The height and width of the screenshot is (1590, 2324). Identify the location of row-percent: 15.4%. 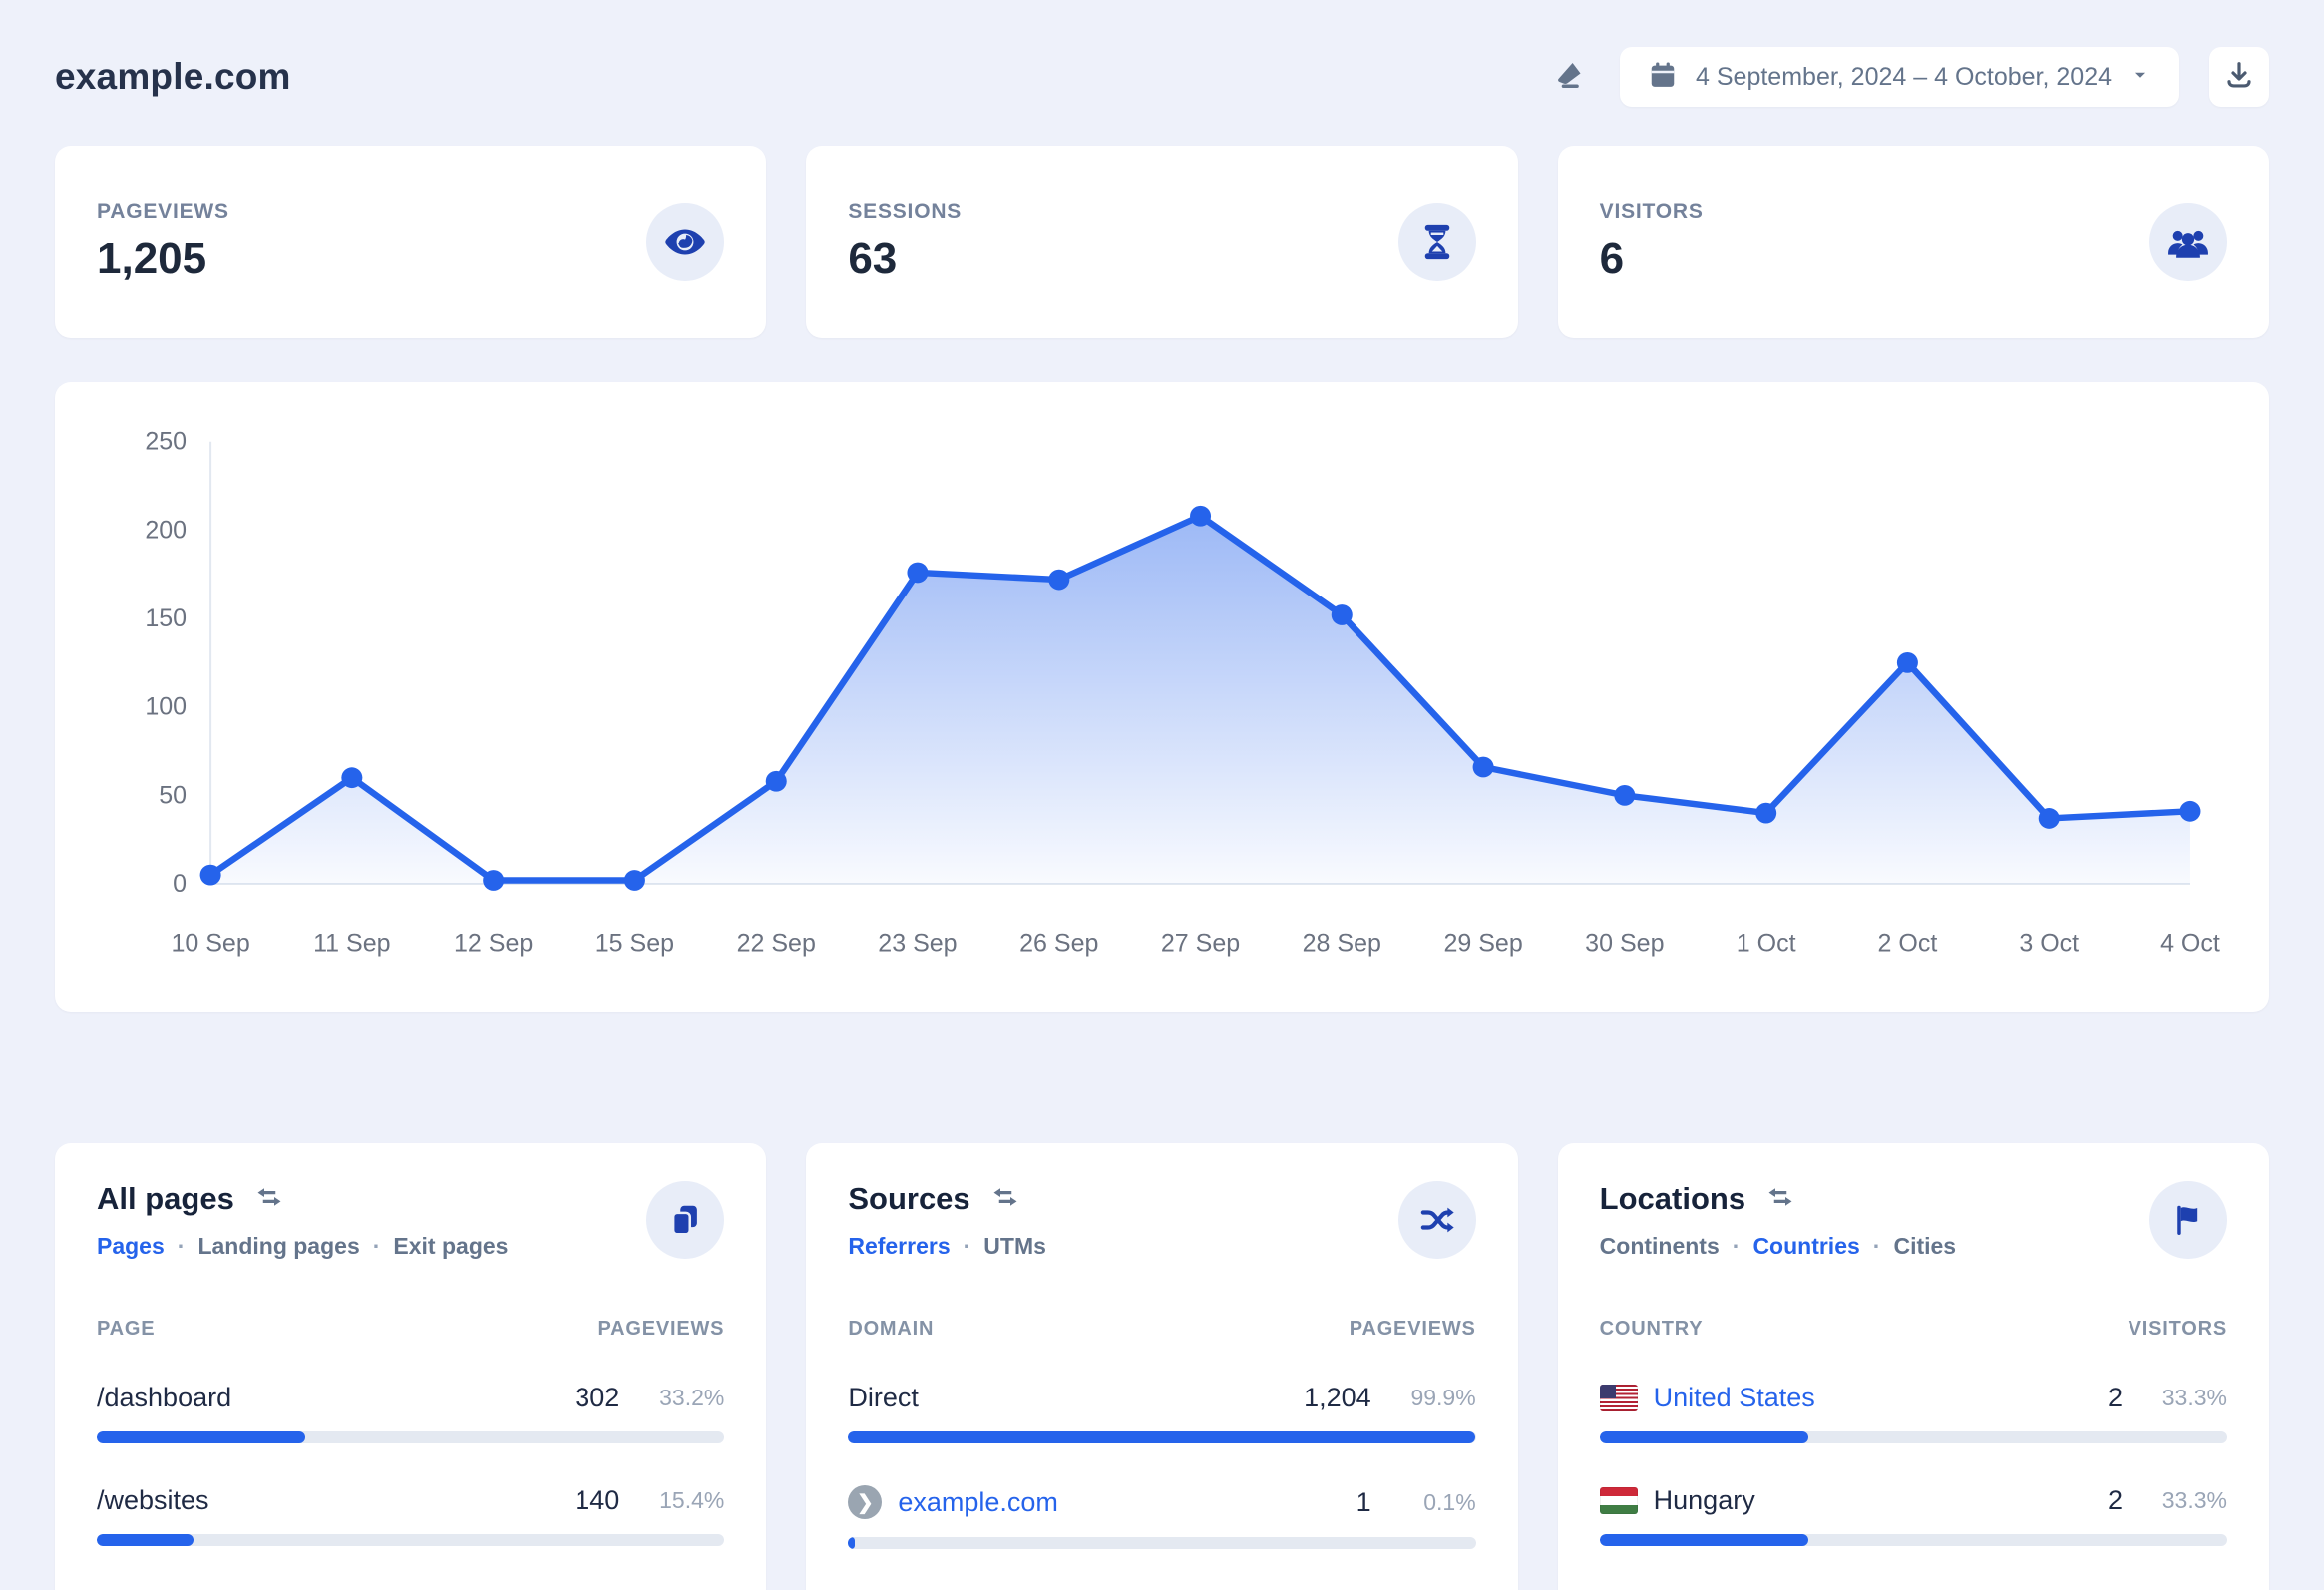
(692, 1500).